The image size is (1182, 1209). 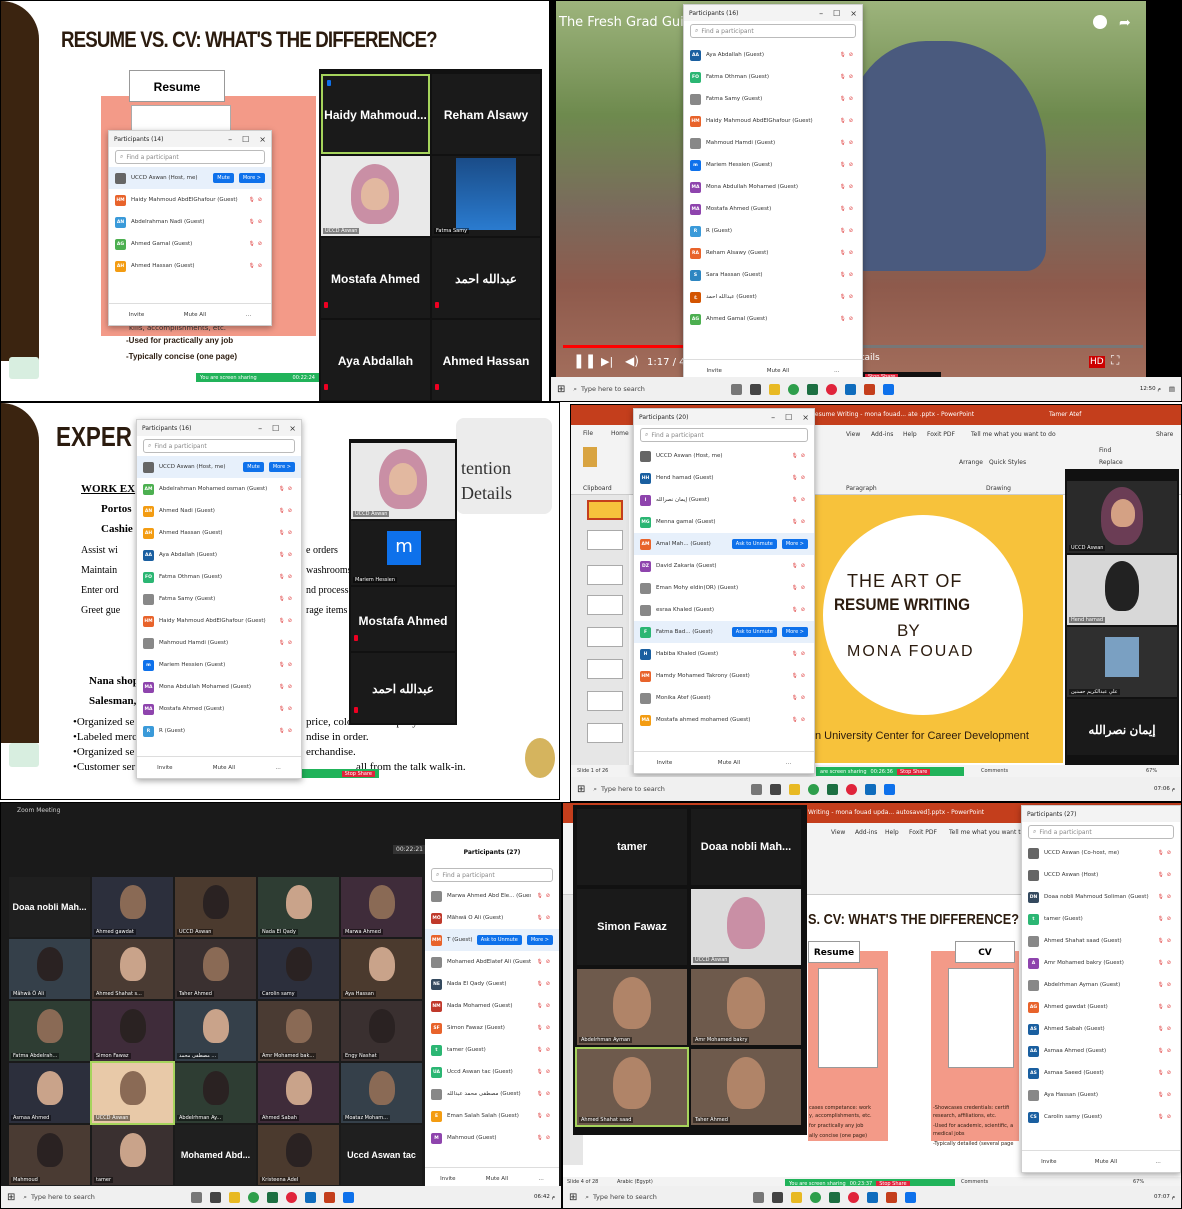 I want to click on participant-row: A Amr Mohamed bakry (Guest) 🎙︎⊘, so click(x=1101, y=963).